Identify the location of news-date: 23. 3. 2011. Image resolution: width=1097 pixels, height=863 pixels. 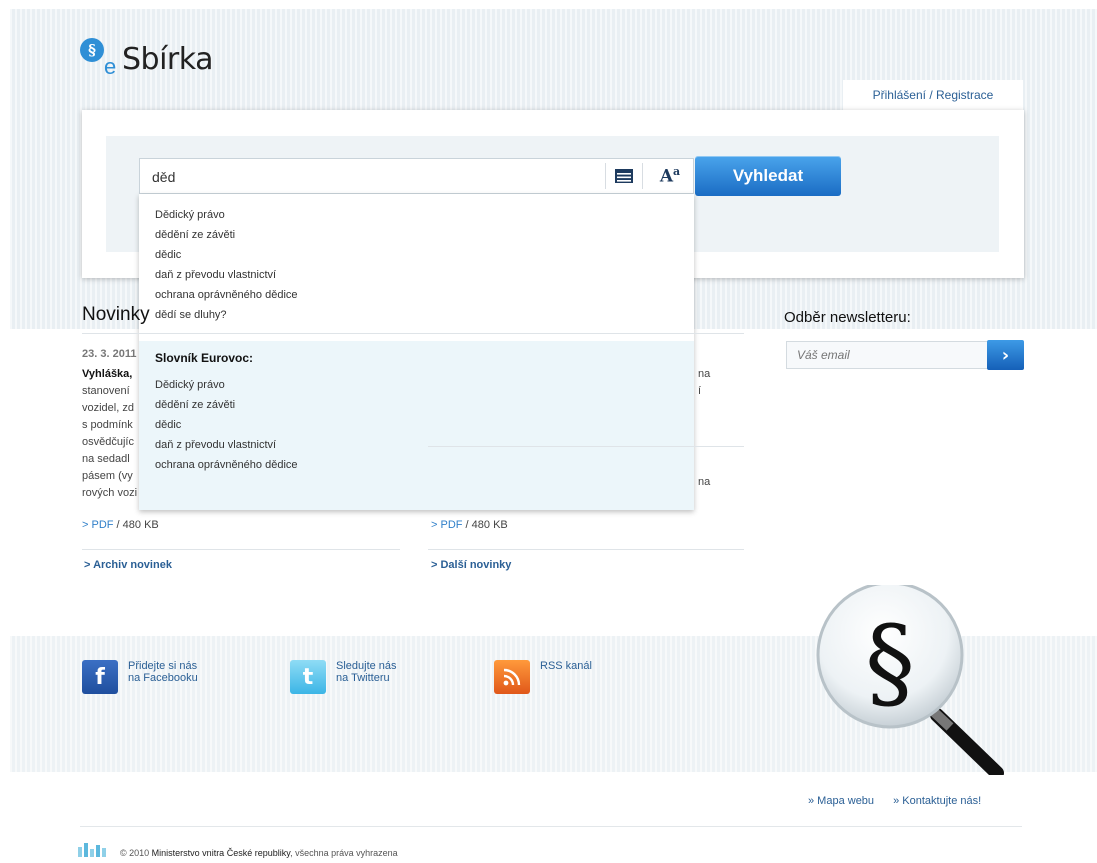
(109, 354).